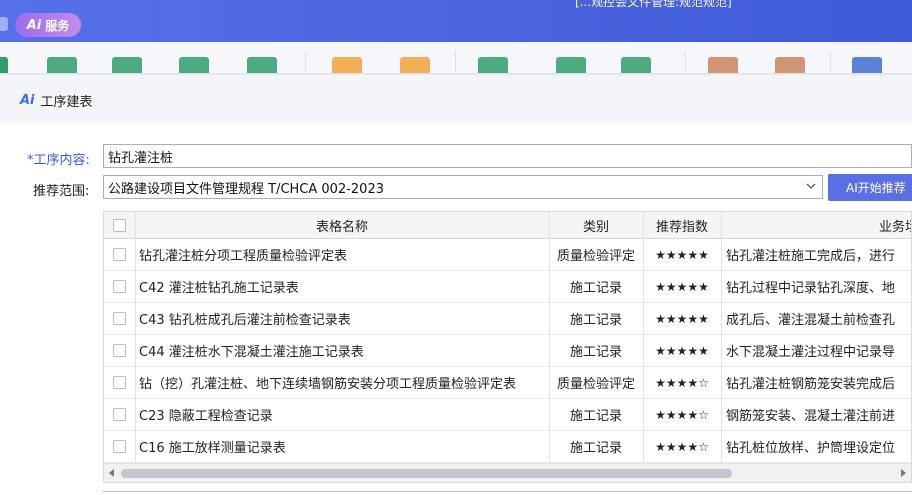  What do you see at coordinates (811, 416) in the screenshot?
I see `row-business: 钢筋笼安装、混凝土灌注前进` at bounding box center [811, 416].